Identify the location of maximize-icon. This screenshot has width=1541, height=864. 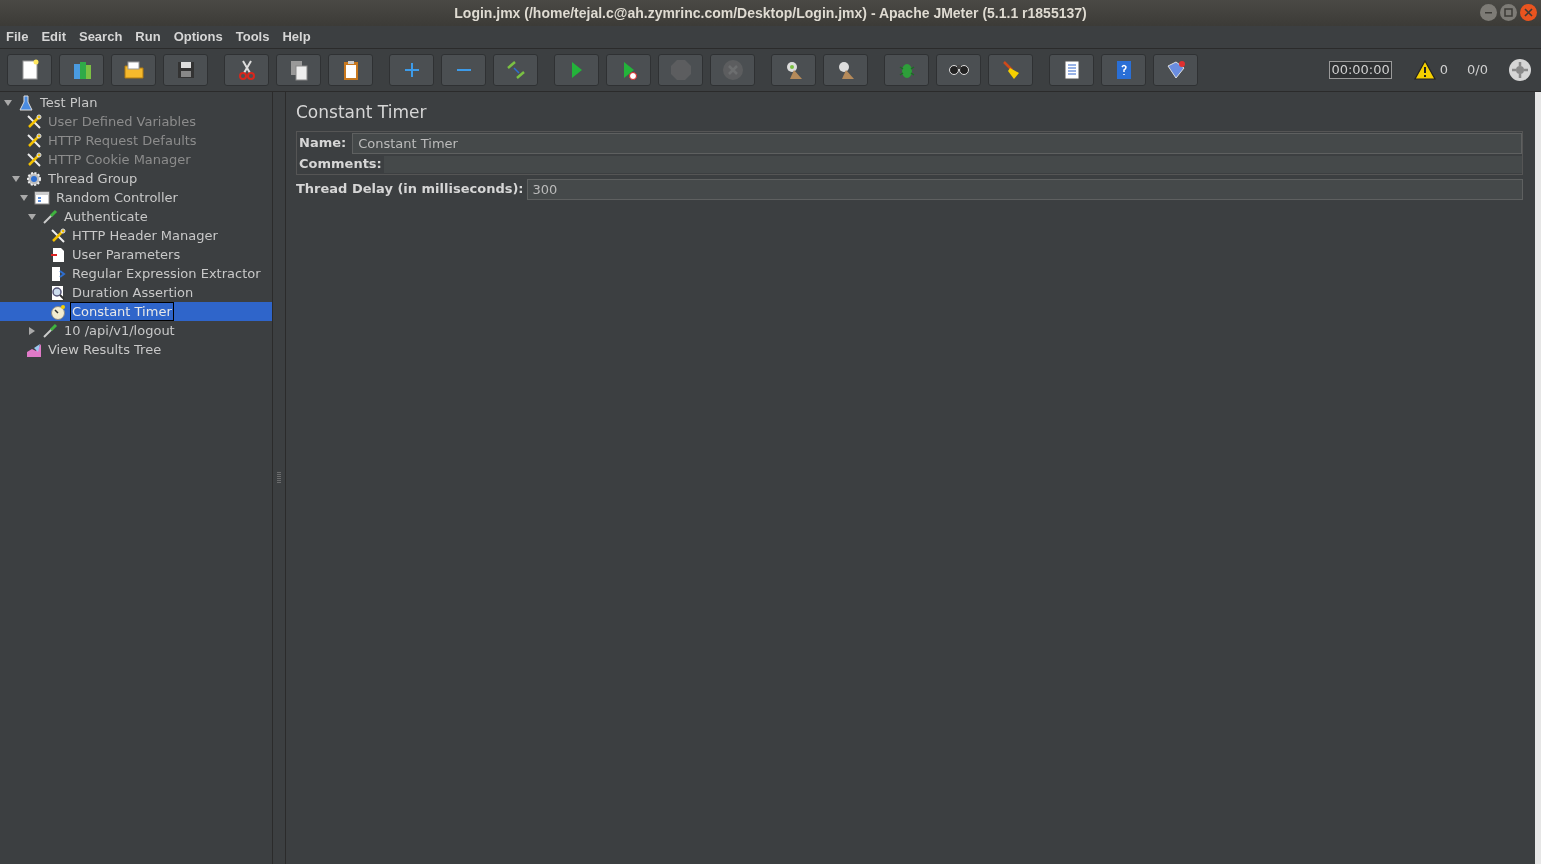
(1508, 12).